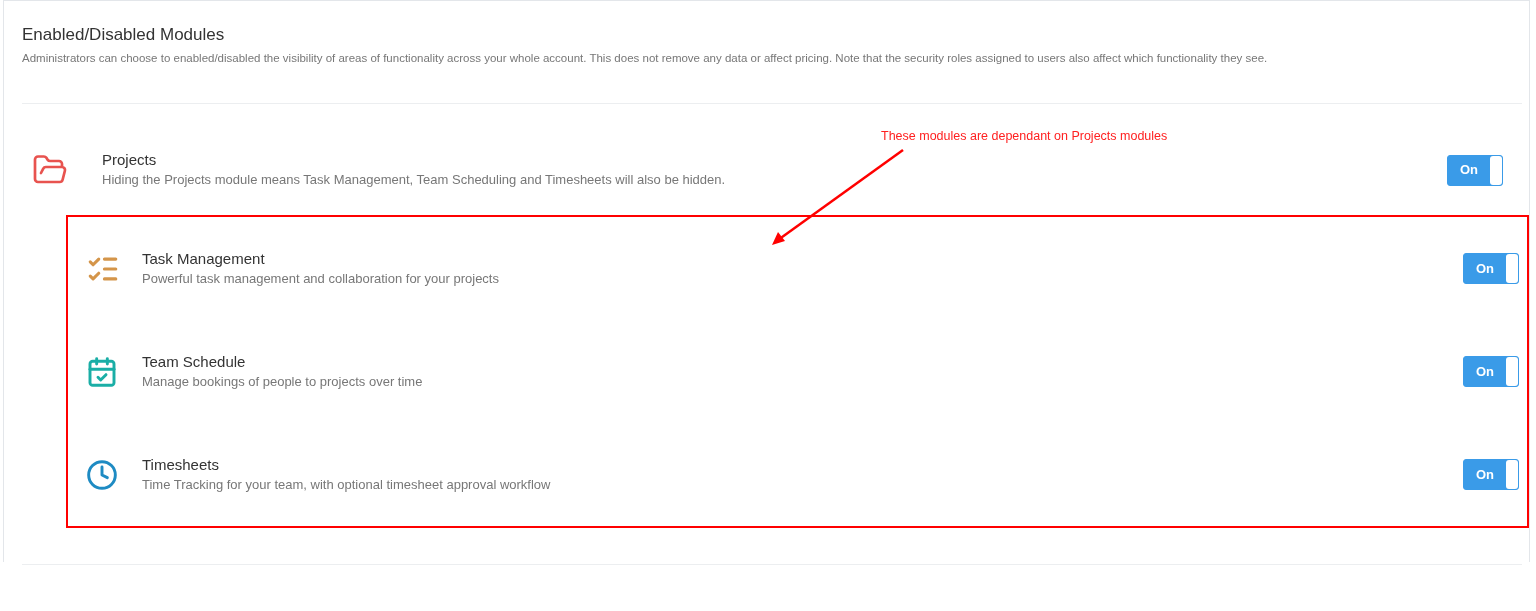 This screenshot has width=1536, height=611. I want to click on page-description: Administrators can choose to enabled/disabled the visibility of areas of functionality across your whole account. This does not remove any data or affect pricing. Note that the security roles assigned to users also affect which functionality they see., so click(645, 58).